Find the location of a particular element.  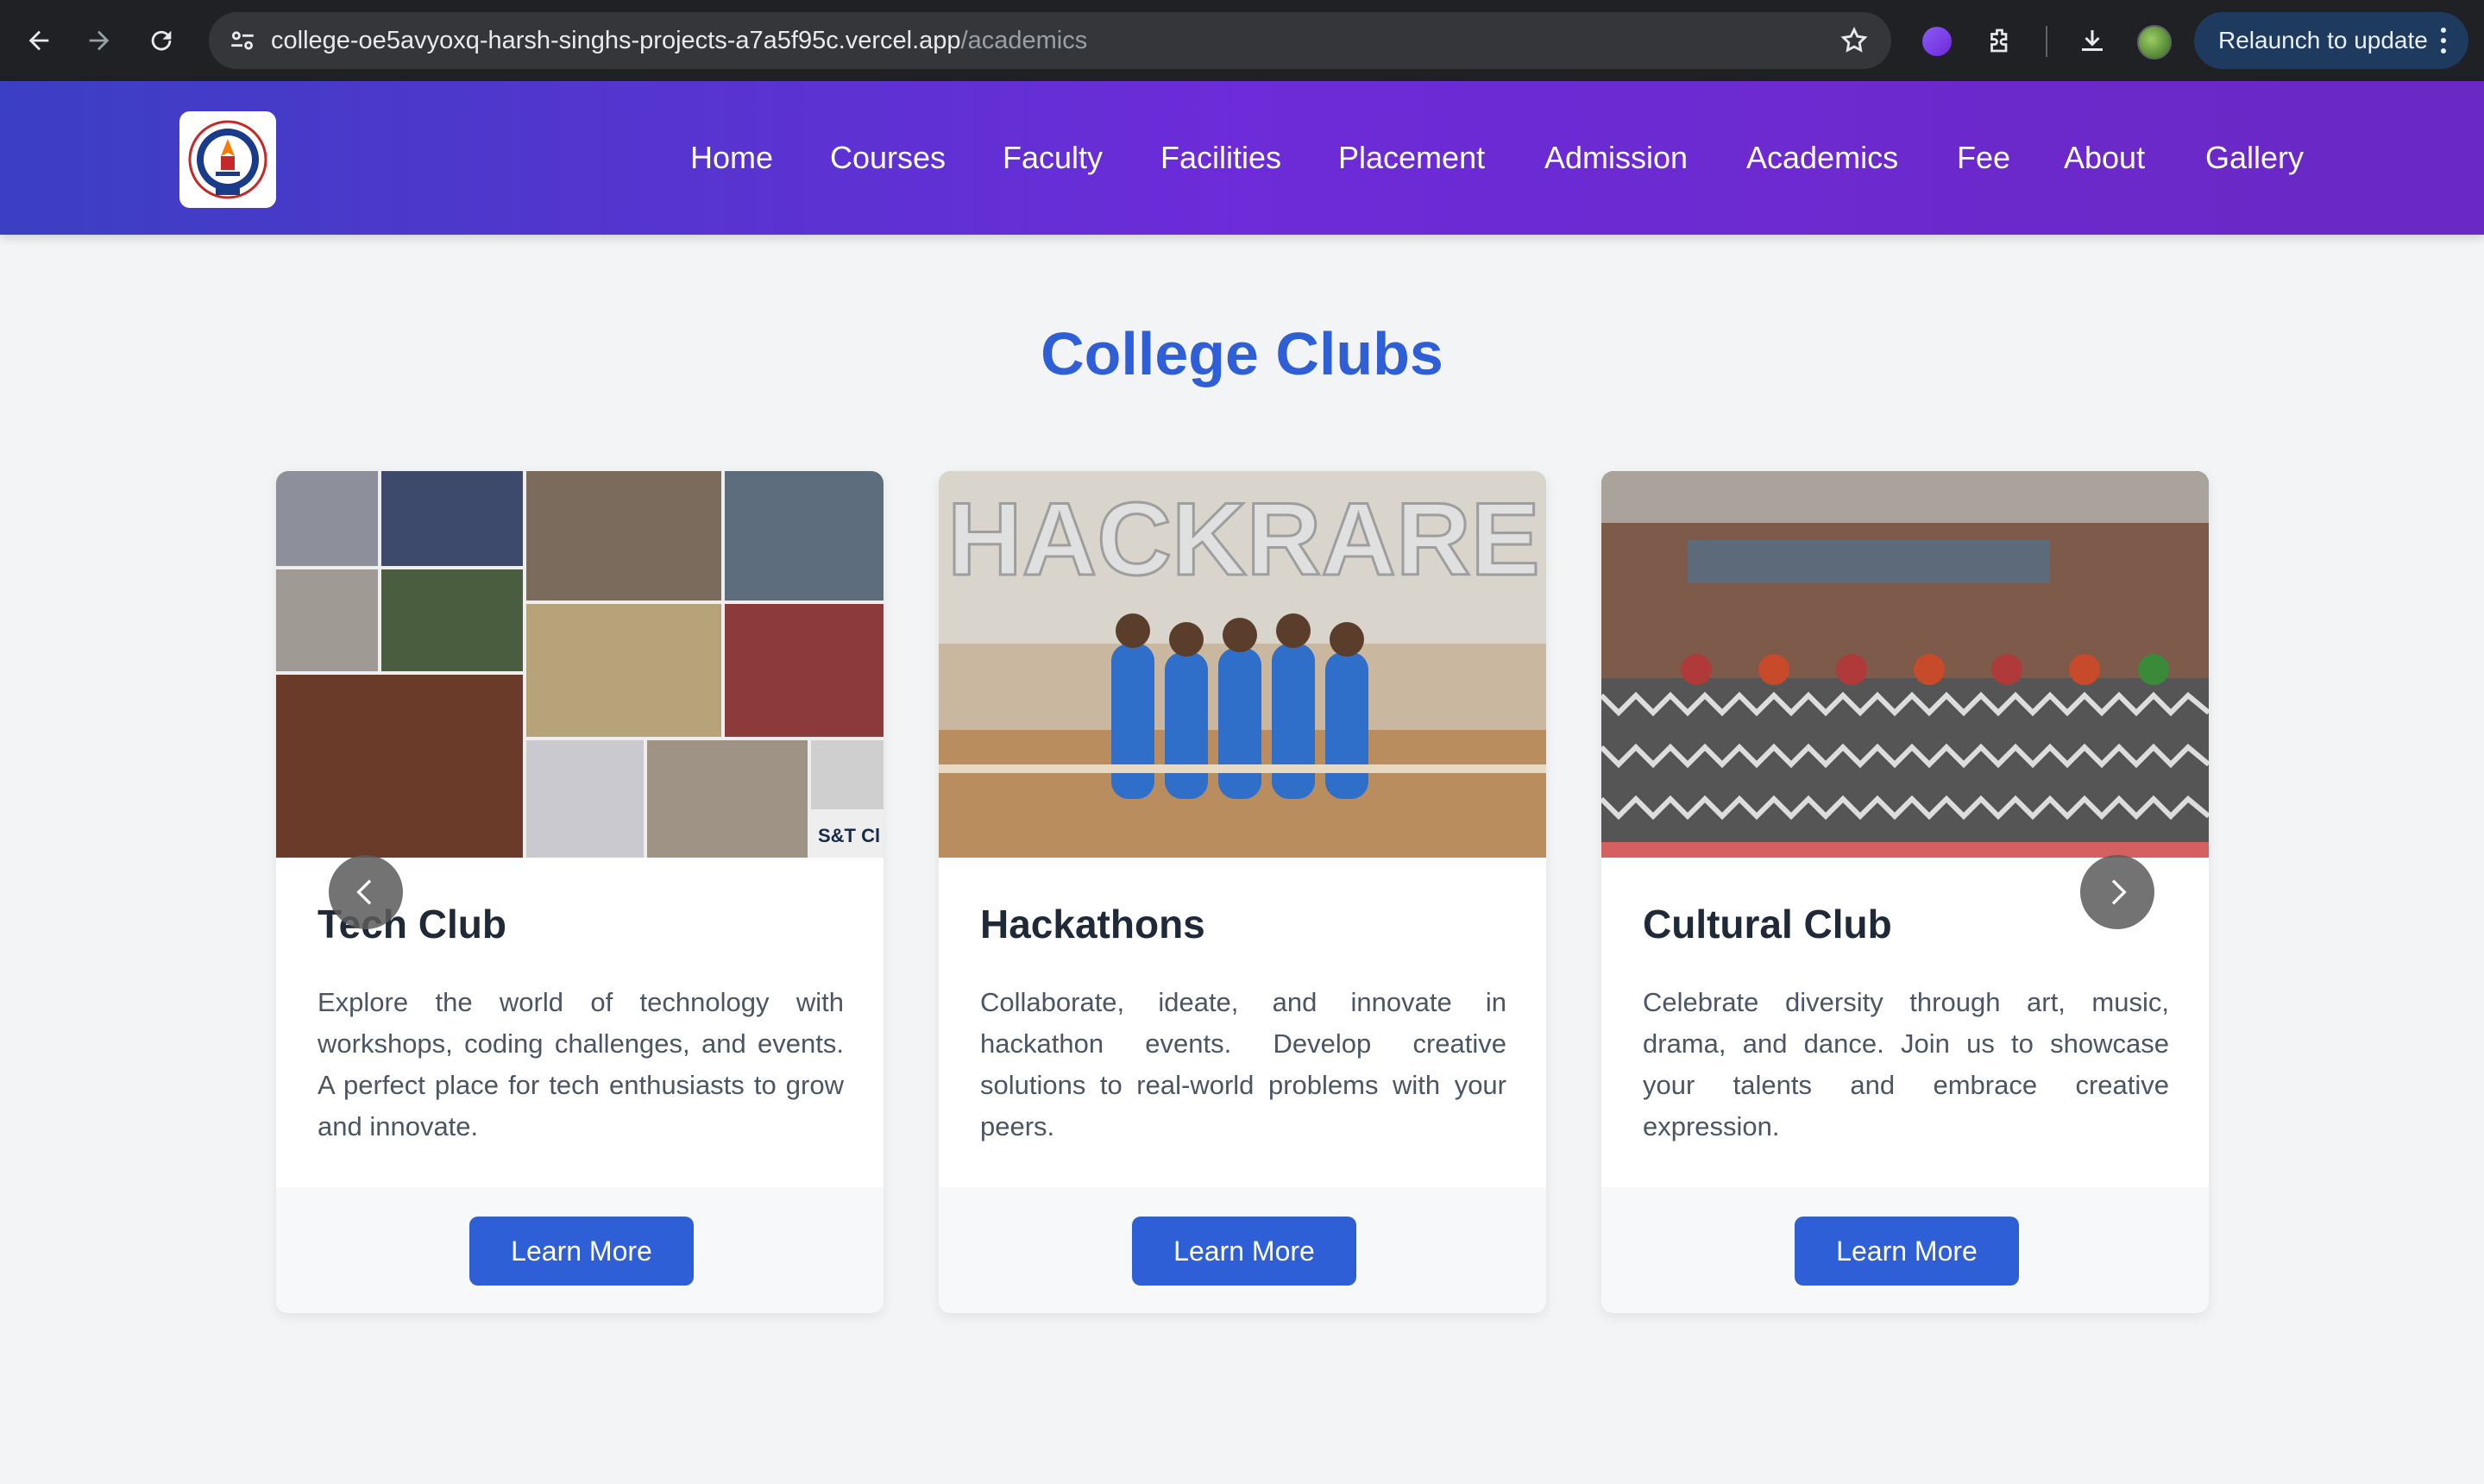

nav-facilities: Facilities is located at coordinates (1221, 158).